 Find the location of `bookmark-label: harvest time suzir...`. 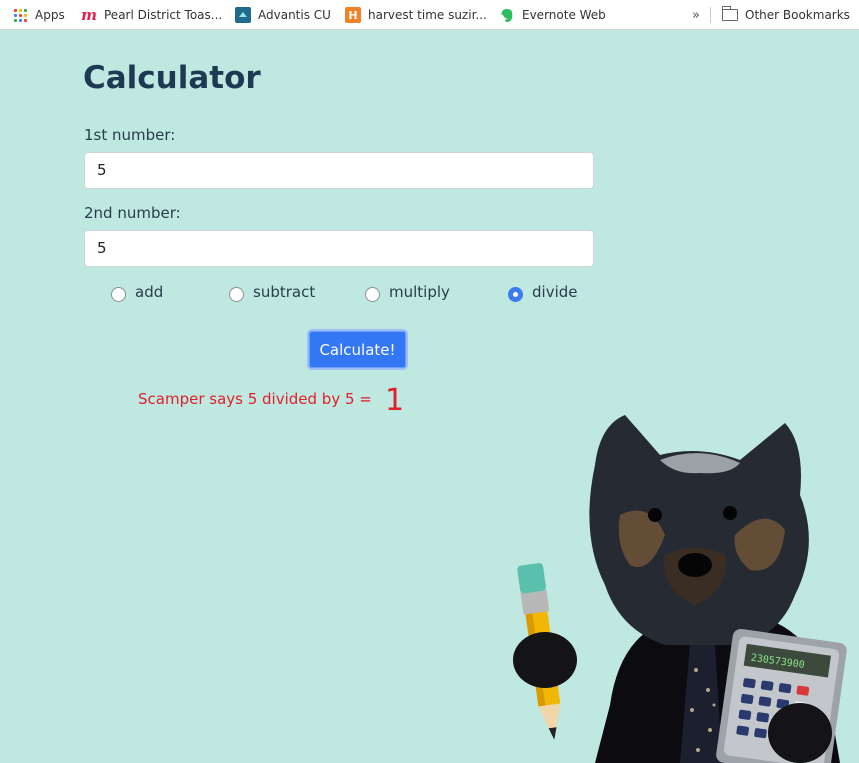

bookmark-label: harvest time suzir... is located at coordinates (427, 15).